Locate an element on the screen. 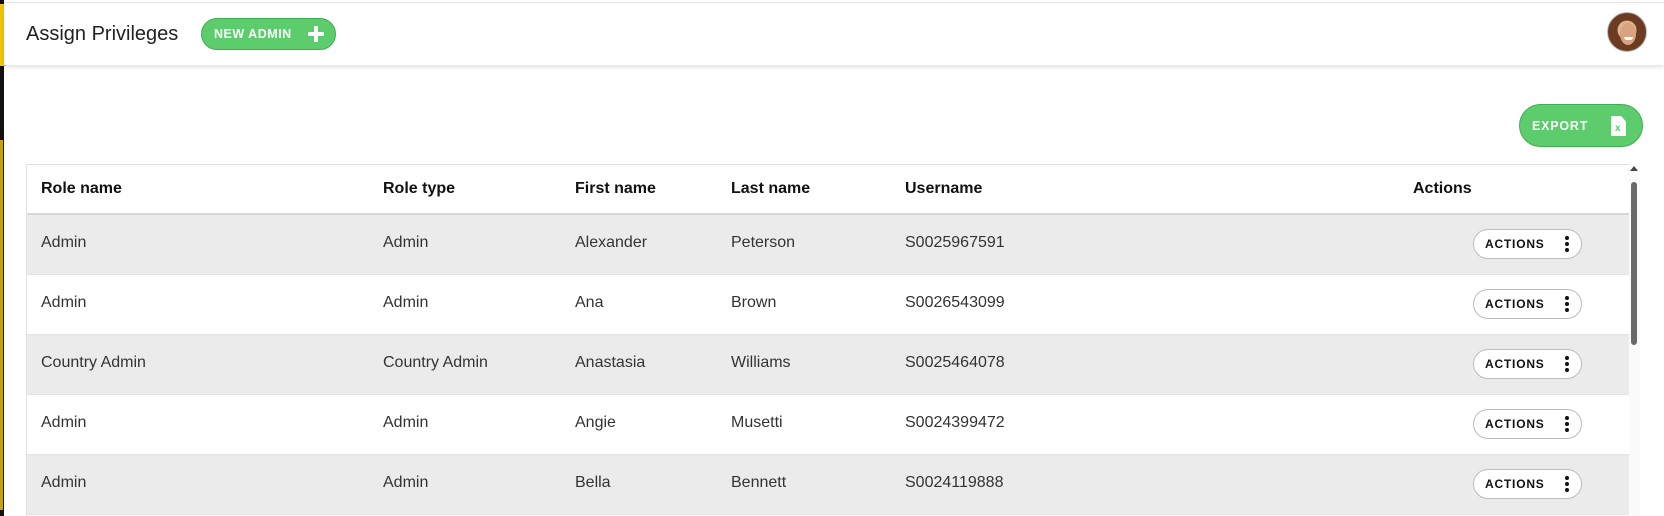 This screenshot has width=1664, height=516. avatar-face is located at coordinates (1628, 34).